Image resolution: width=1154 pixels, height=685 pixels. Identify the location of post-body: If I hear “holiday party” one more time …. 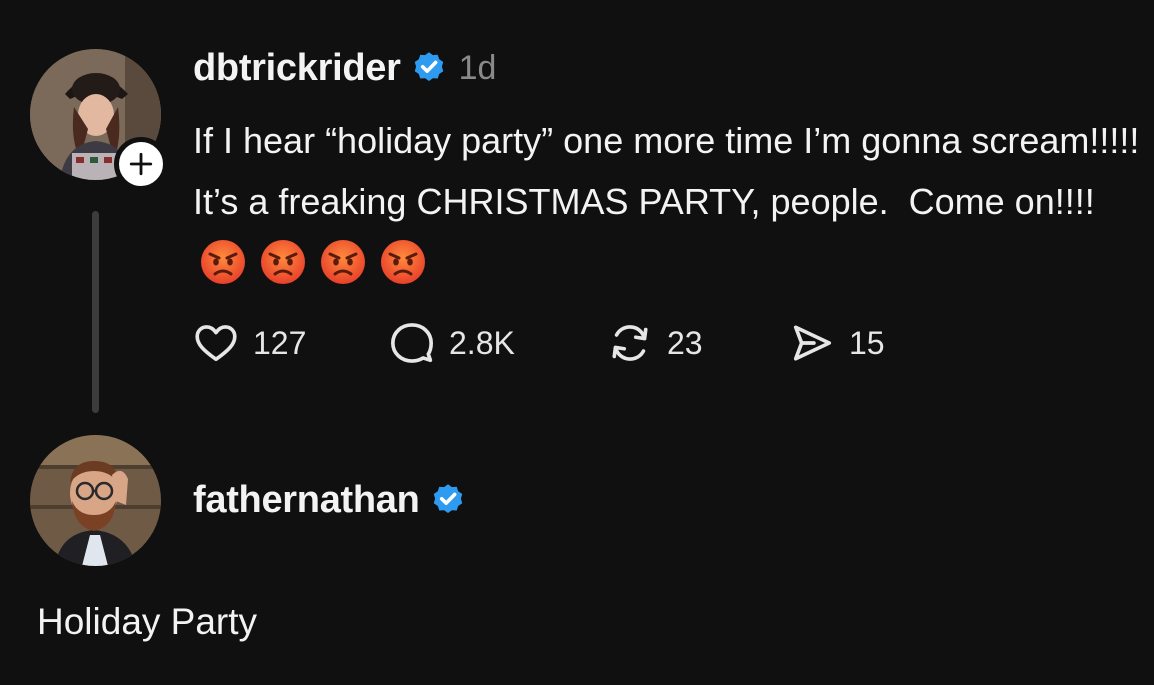
(671, 171).